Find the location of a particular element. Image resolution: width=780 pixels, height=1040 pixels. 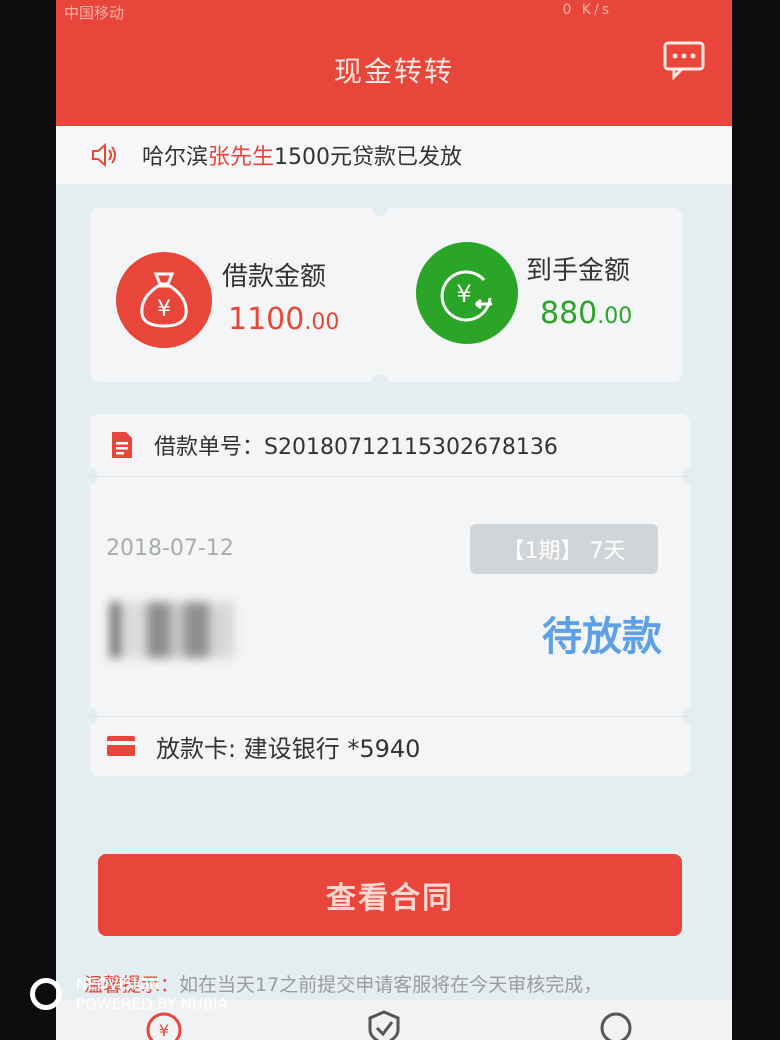

amount-card: ¥ 借款金额 1100.00 ¥ 到手金额 880.00 is located at coordinates (386, 295).